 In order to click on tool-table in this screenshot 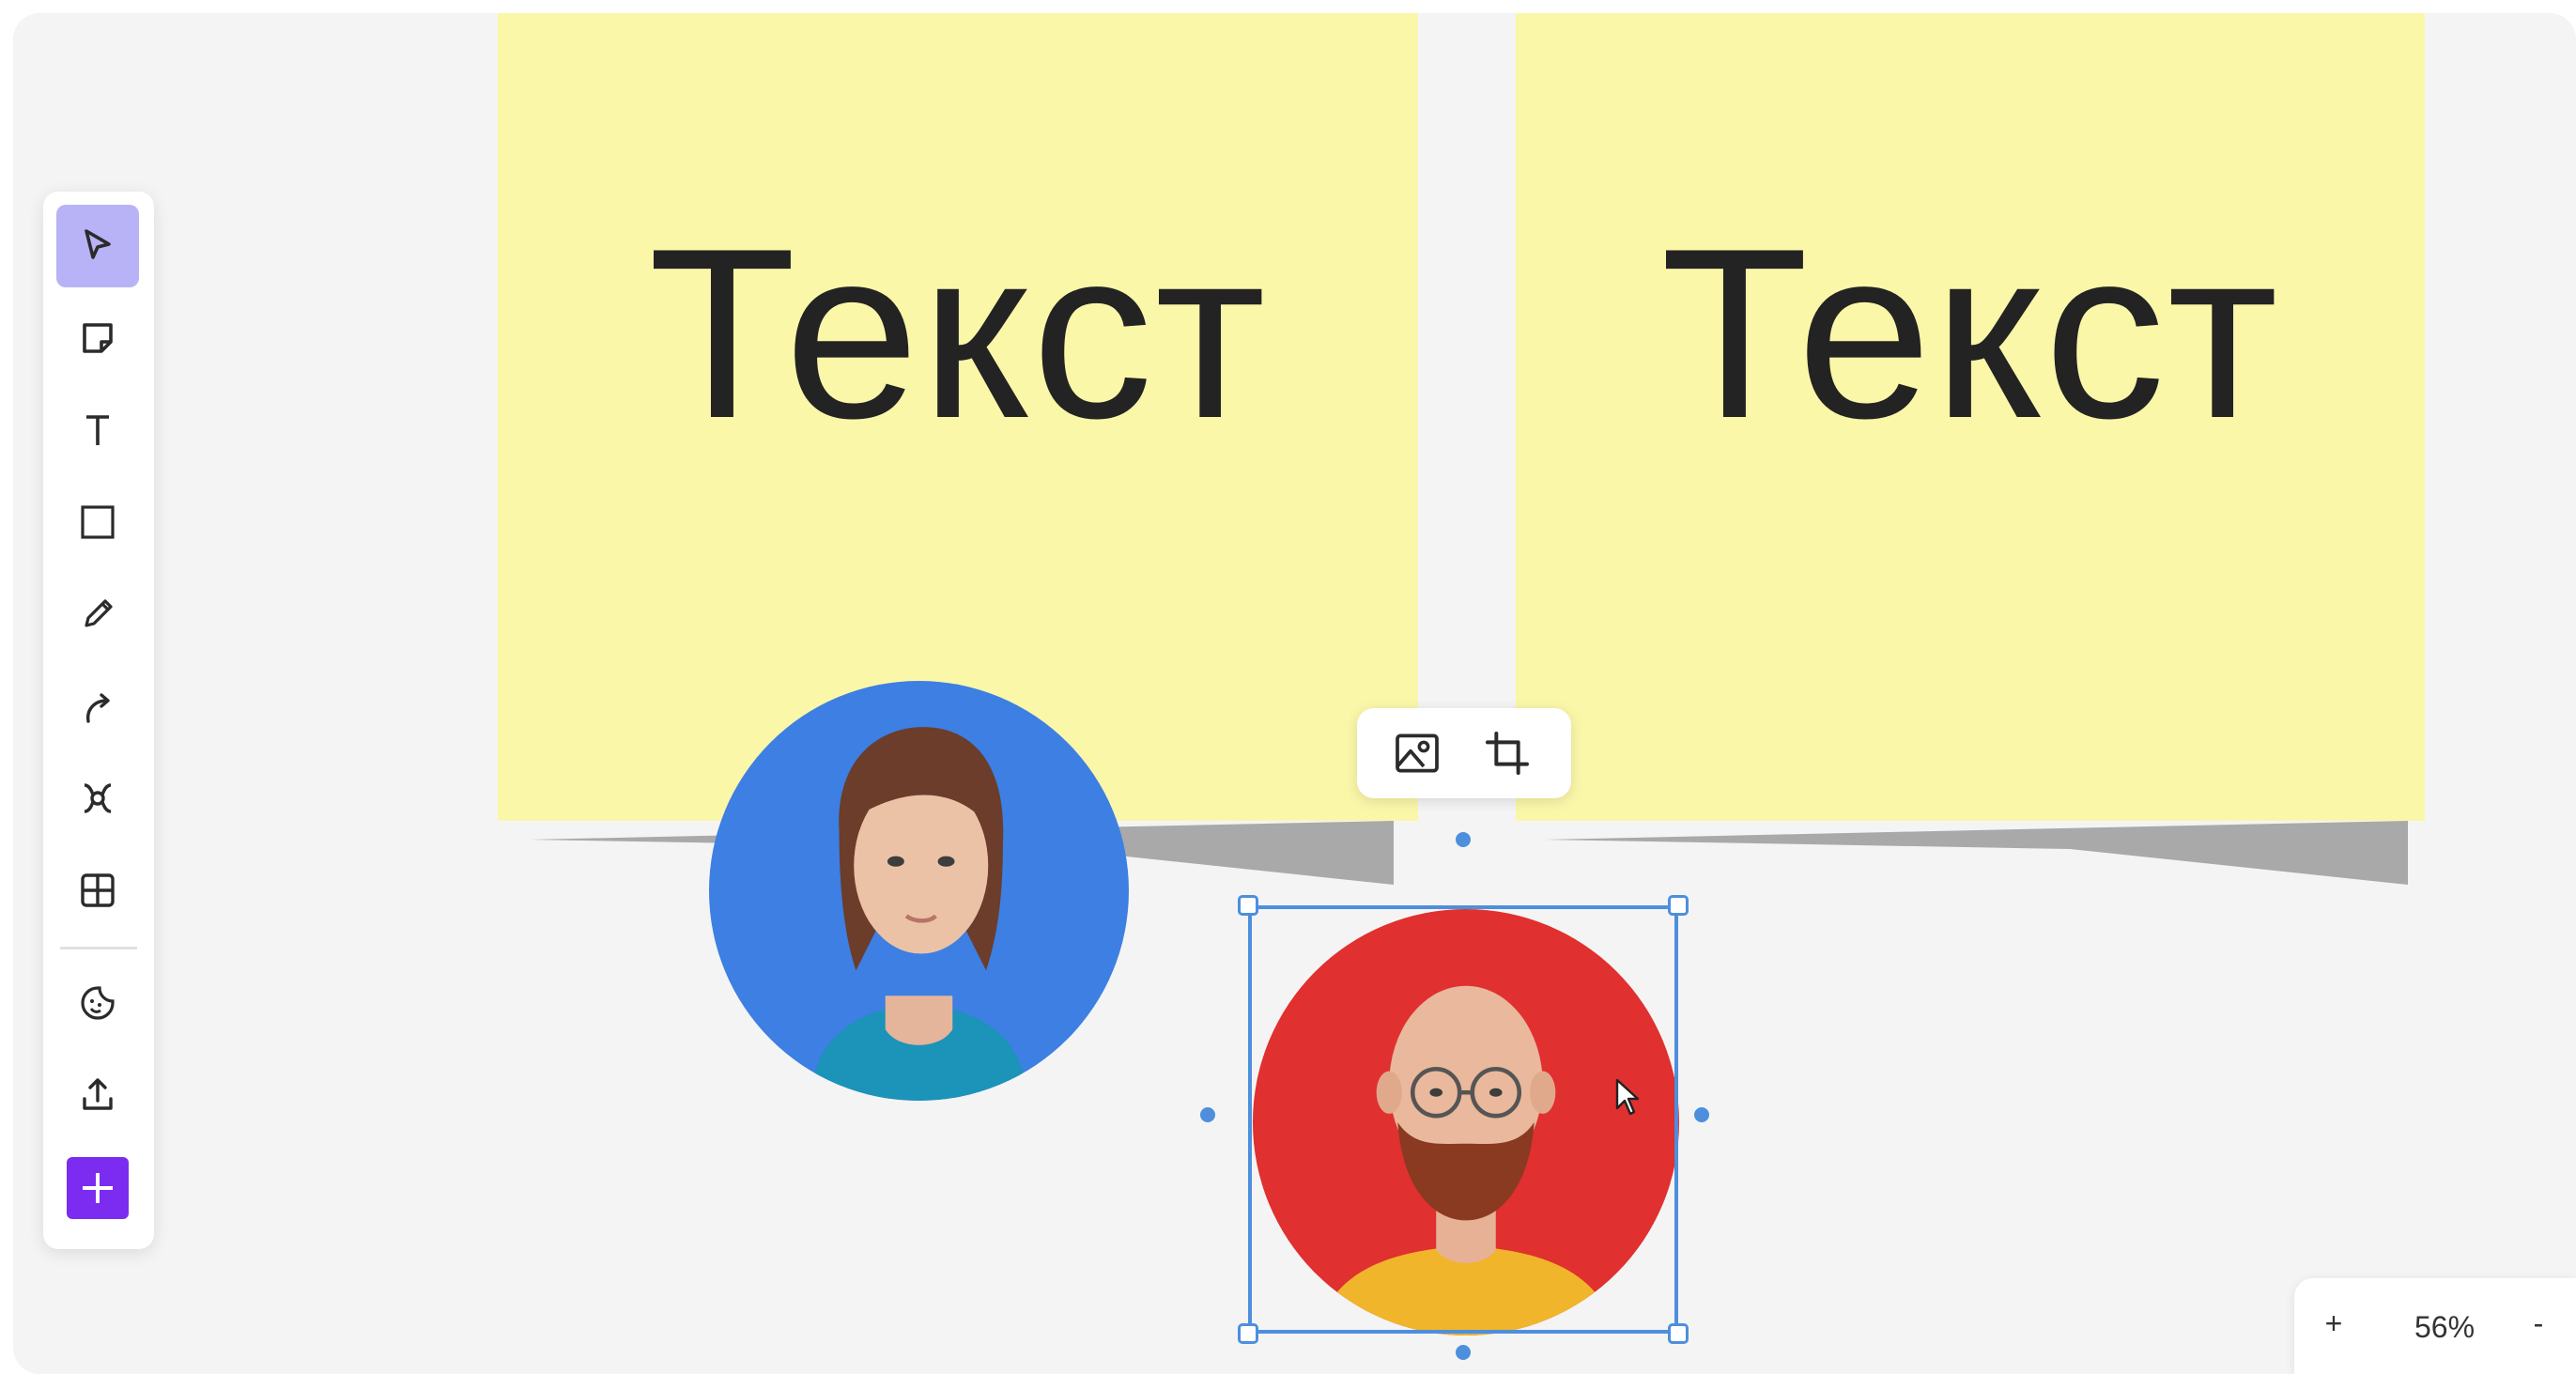, I will do `click(97, 890)`.